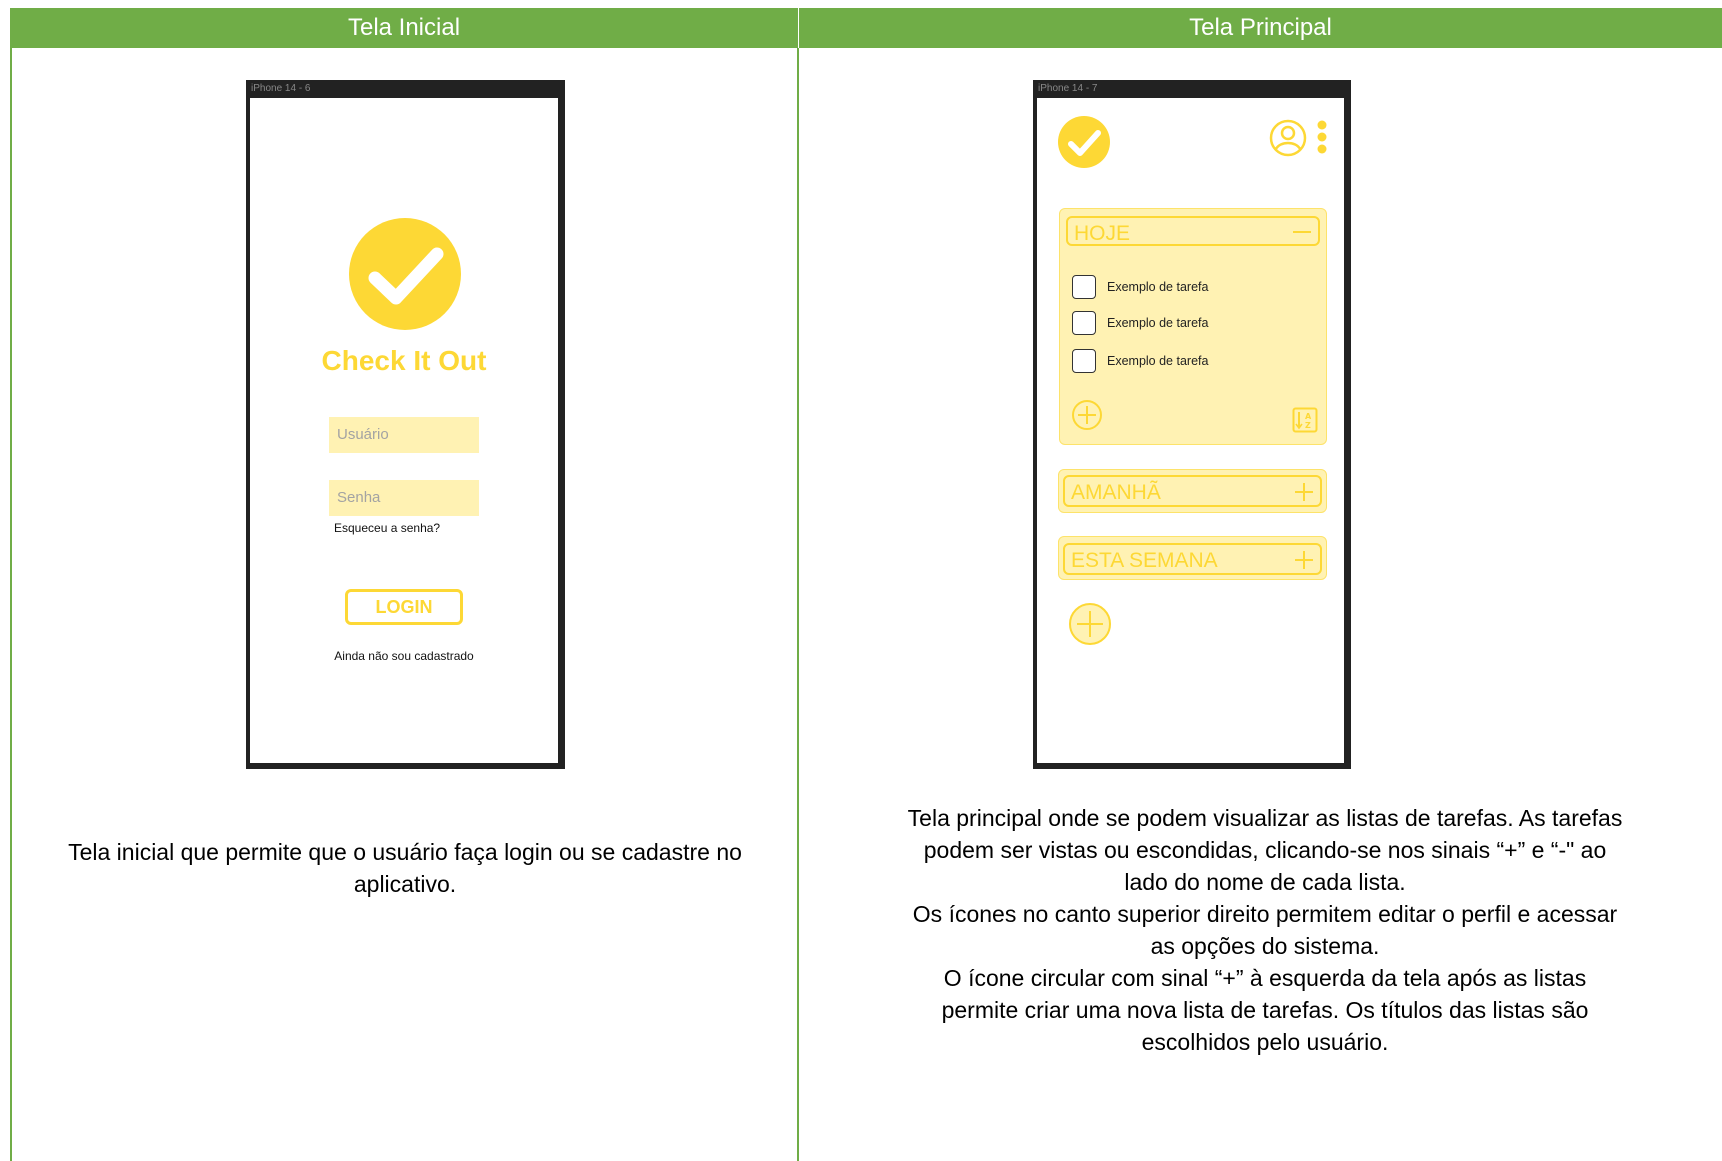  I want to click on list-header-esta-semana: ESTA SEMANA, so click(1192, 559).